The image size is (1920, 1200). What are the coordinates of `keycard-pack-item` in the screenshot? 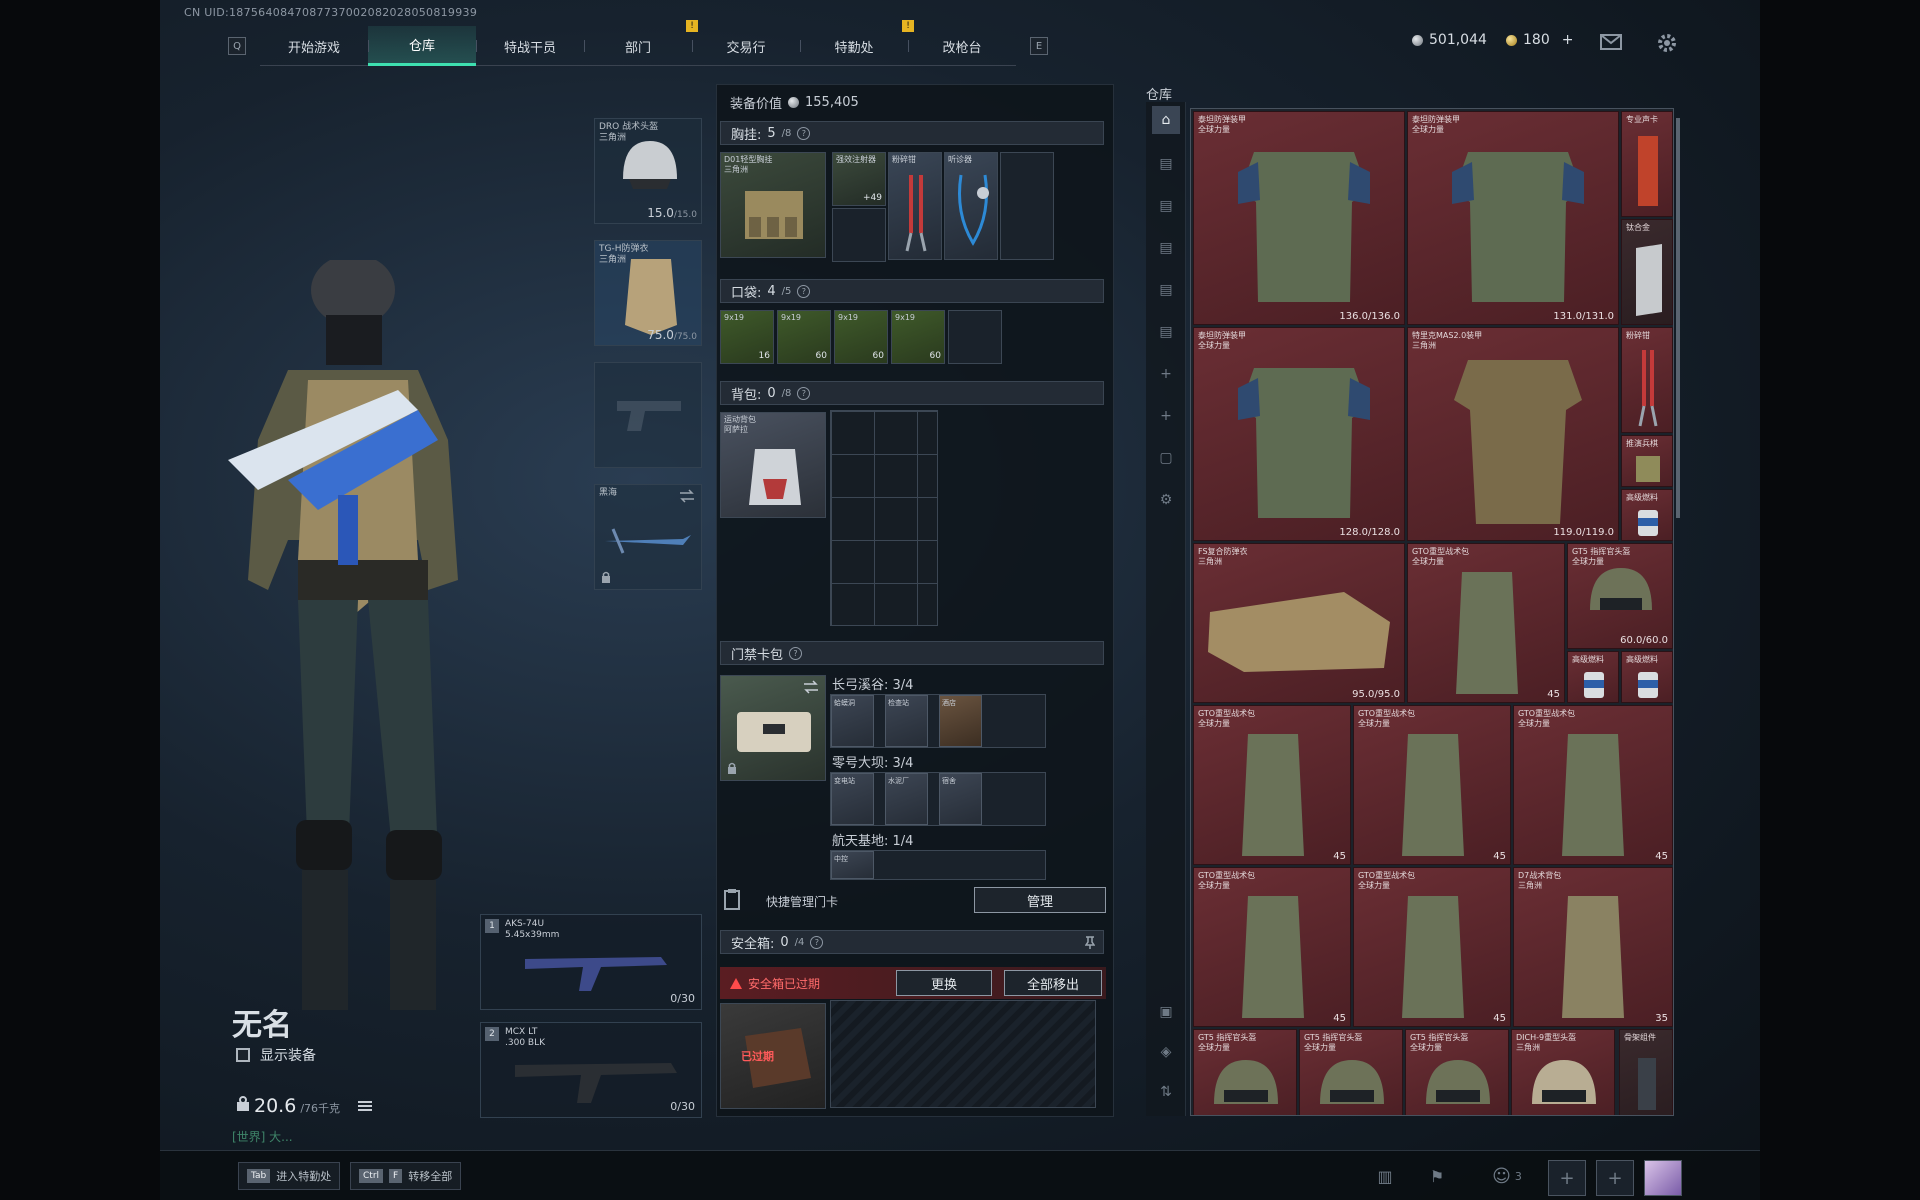 It's located at (773, 728).